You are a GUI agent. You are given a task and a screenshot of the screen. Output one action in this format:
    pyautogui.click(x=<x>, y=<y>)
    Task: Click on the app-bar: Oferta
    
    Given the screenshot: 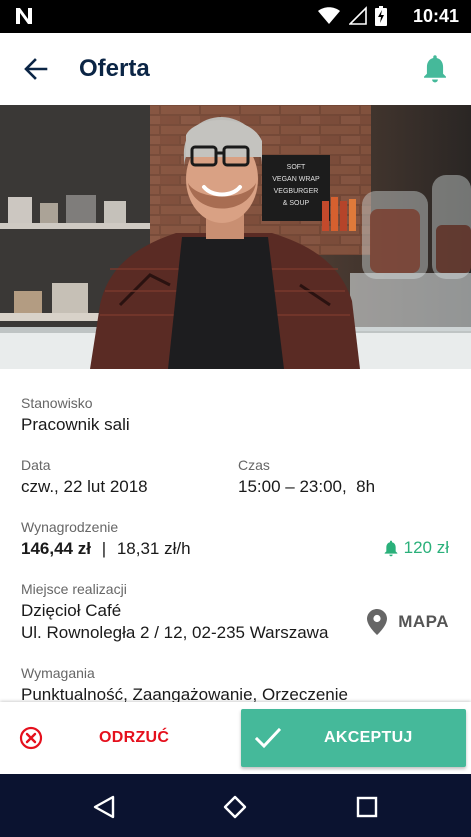 What is the action you would take?
    pyautogui.click(x=235, y=69)
    